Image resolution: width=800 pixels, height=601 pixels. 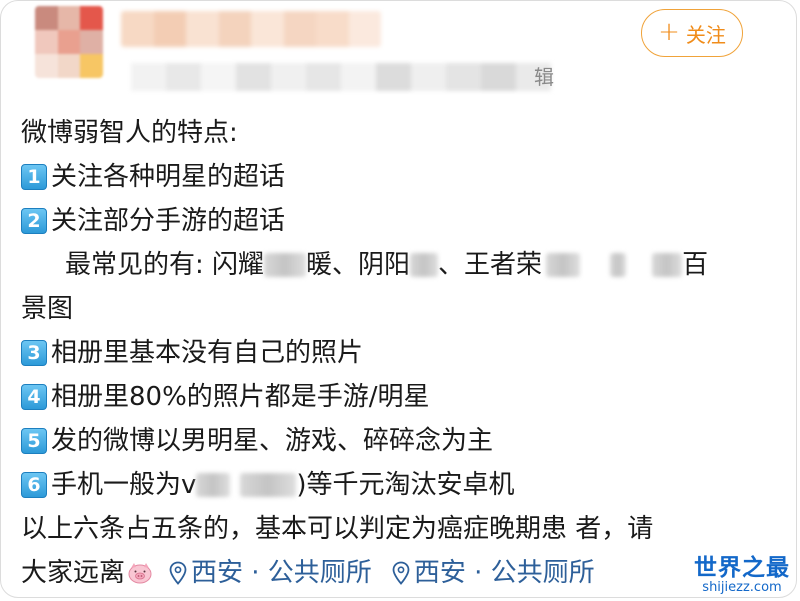 I want to click on list-item-prefix: 手机一般为v, so click(x=124, y=485).